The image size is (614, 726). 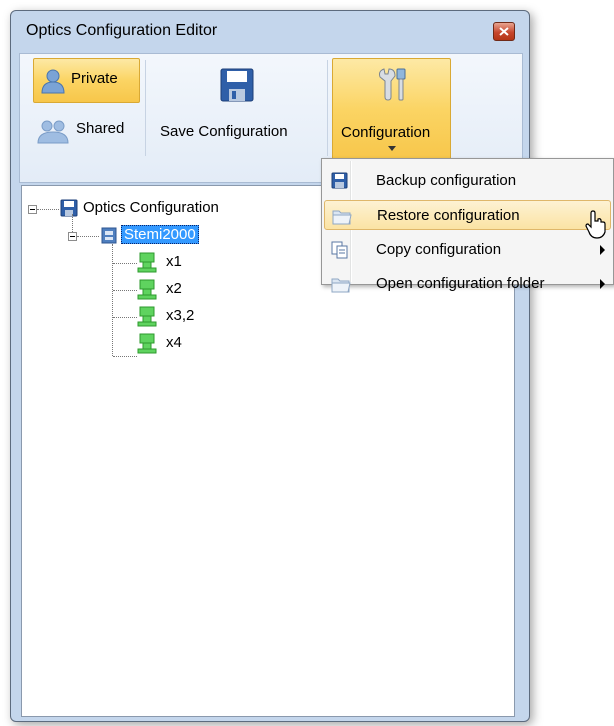 What do you see at coordinates (224, 131) in the screenshot?
I see `save-configuration-label: Save Configuration` at bounding box center [224, 131].